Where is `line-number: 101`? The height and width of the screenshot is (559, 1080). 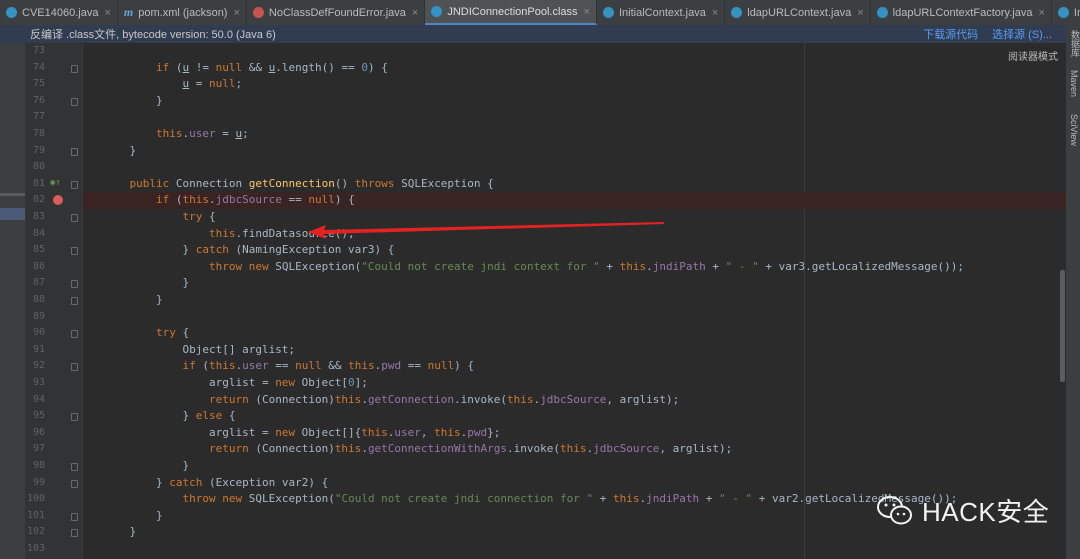 line-number: 101 is located at coordinates (35, 515).